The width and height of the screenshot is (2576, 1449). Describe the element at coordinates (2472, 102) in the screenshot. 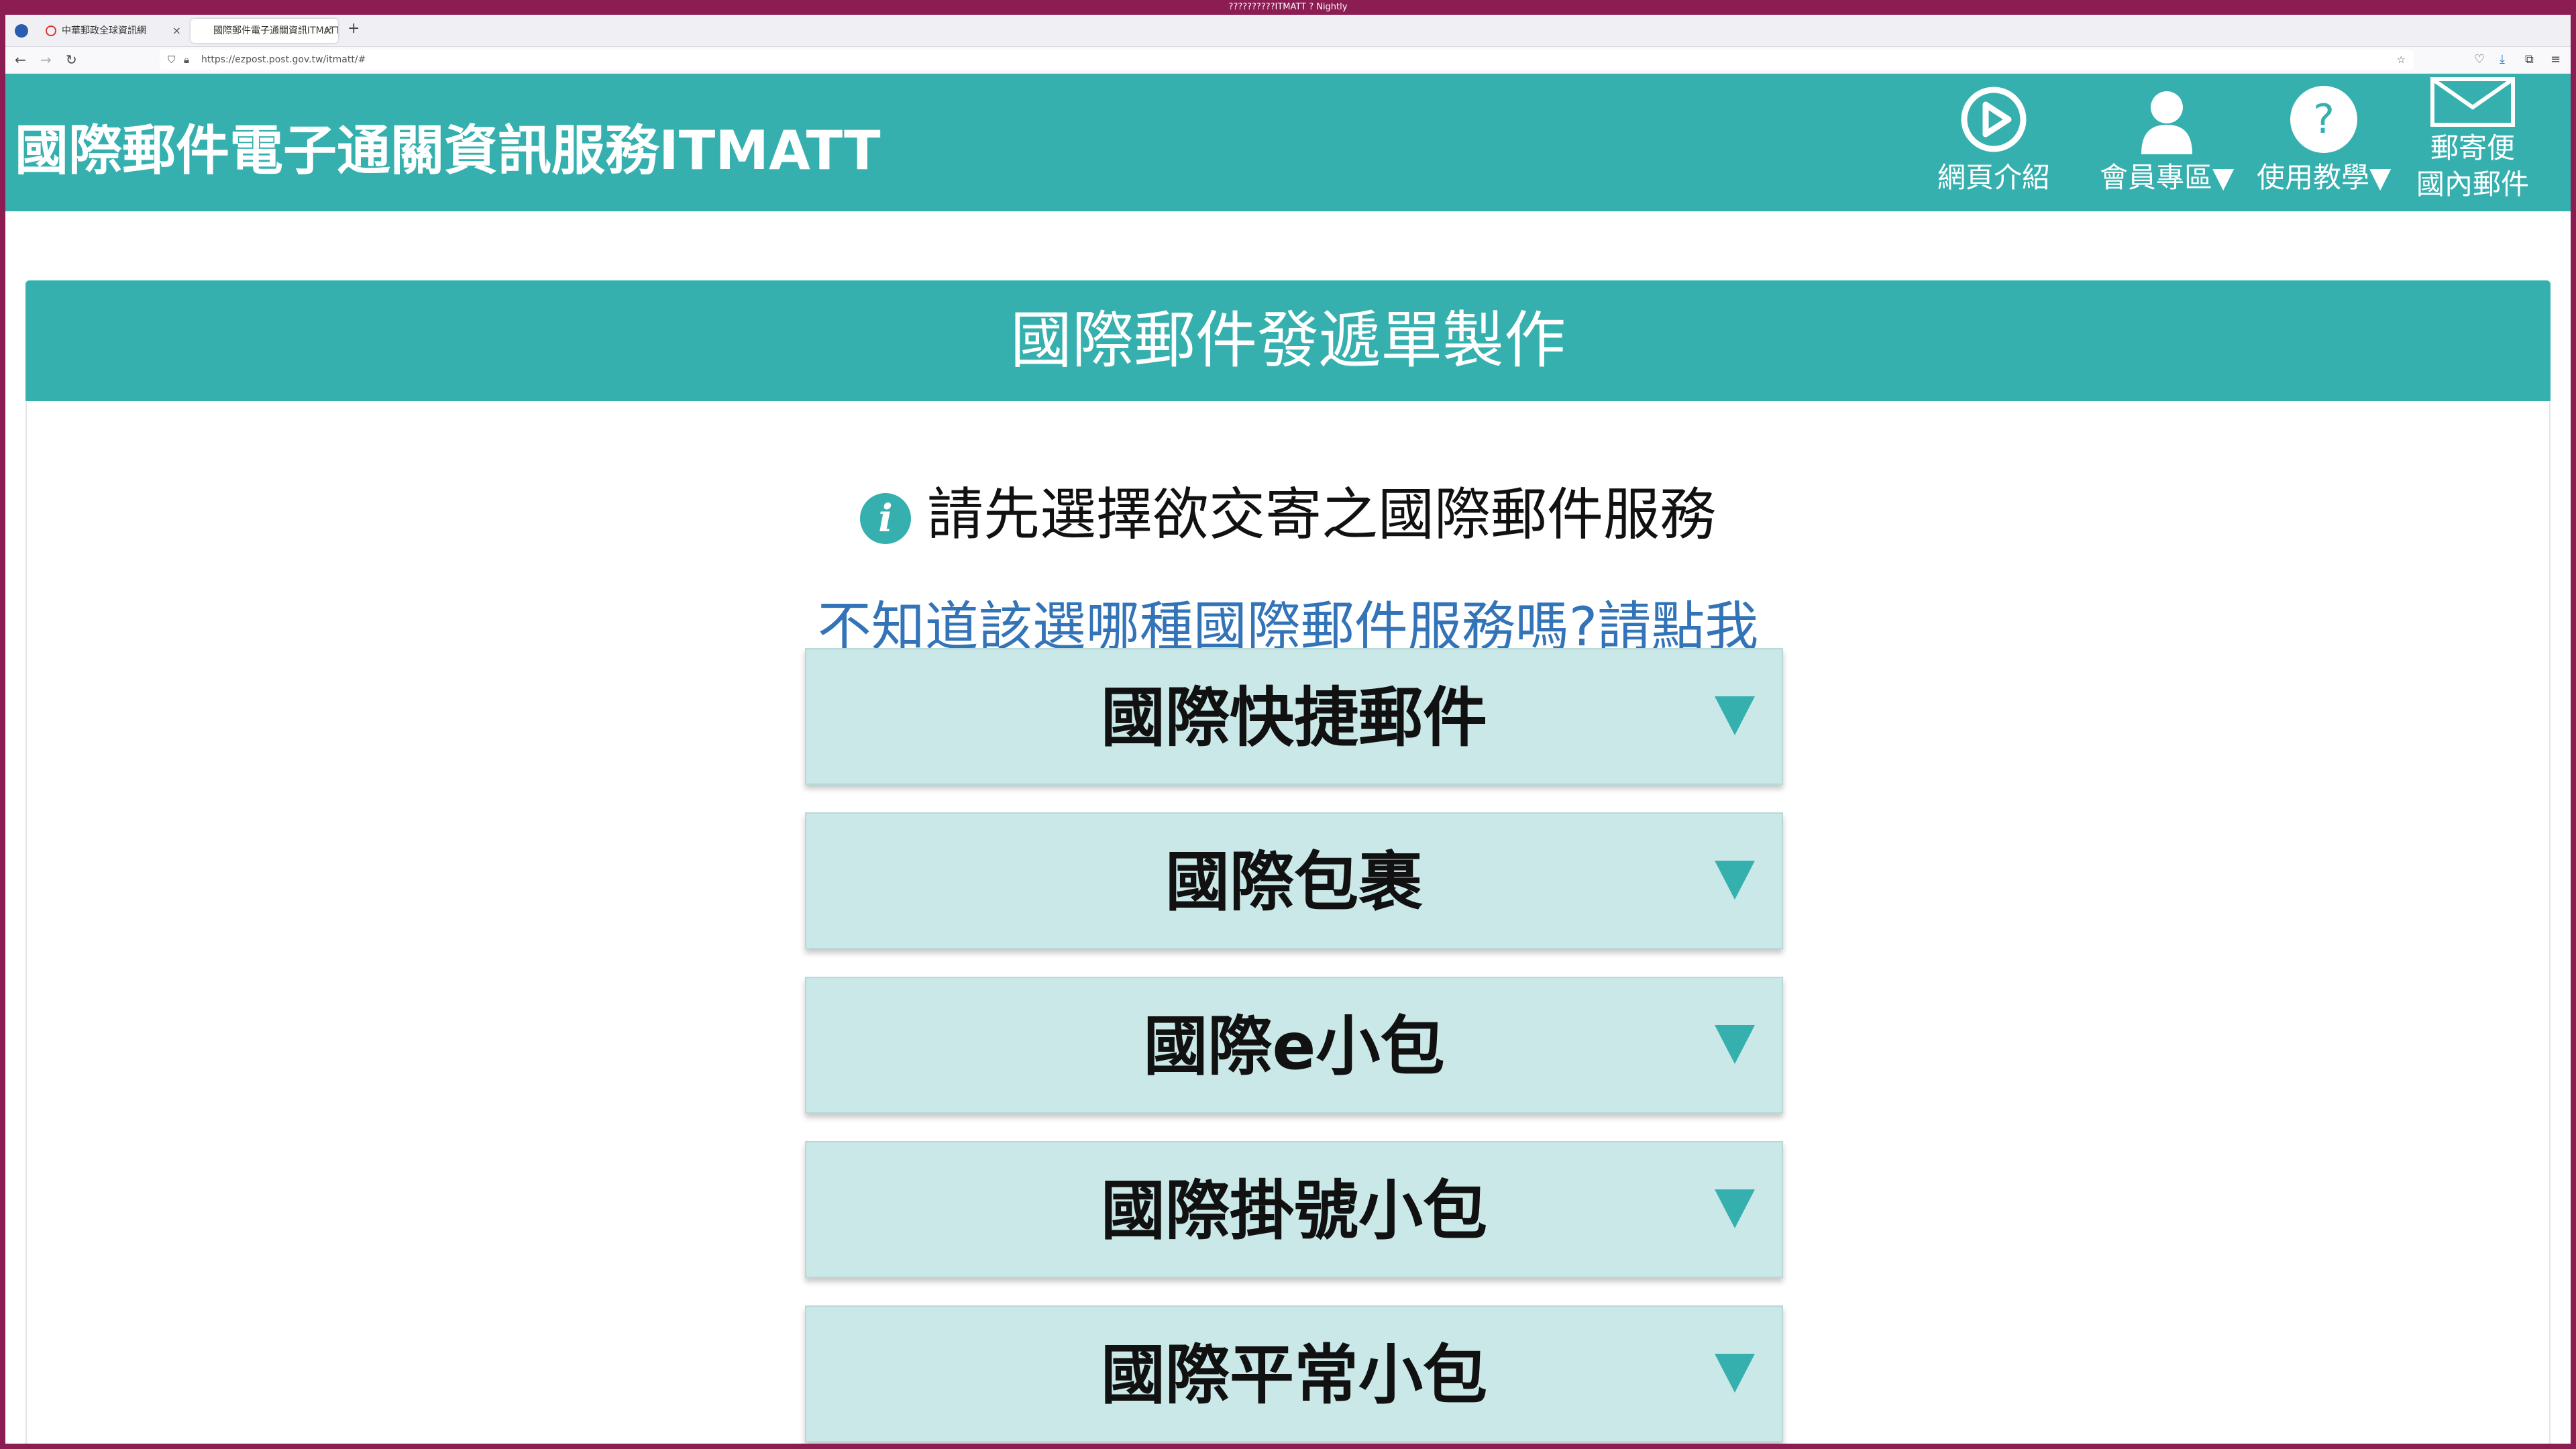

I see `envelope-icon` at that location.